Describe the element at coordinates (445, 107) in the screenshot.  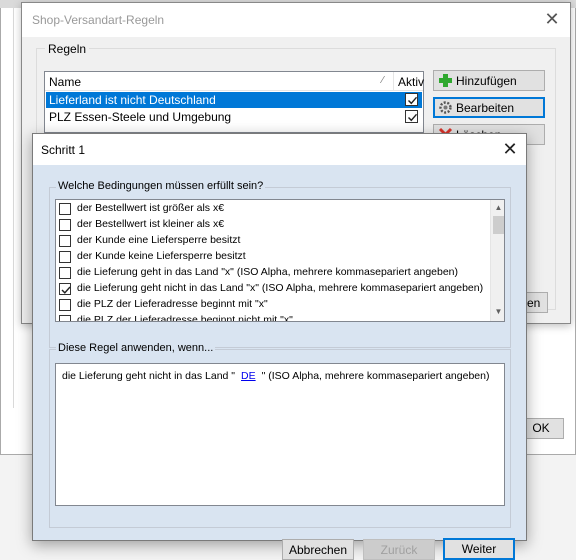
I see `gear-icon` at that location.